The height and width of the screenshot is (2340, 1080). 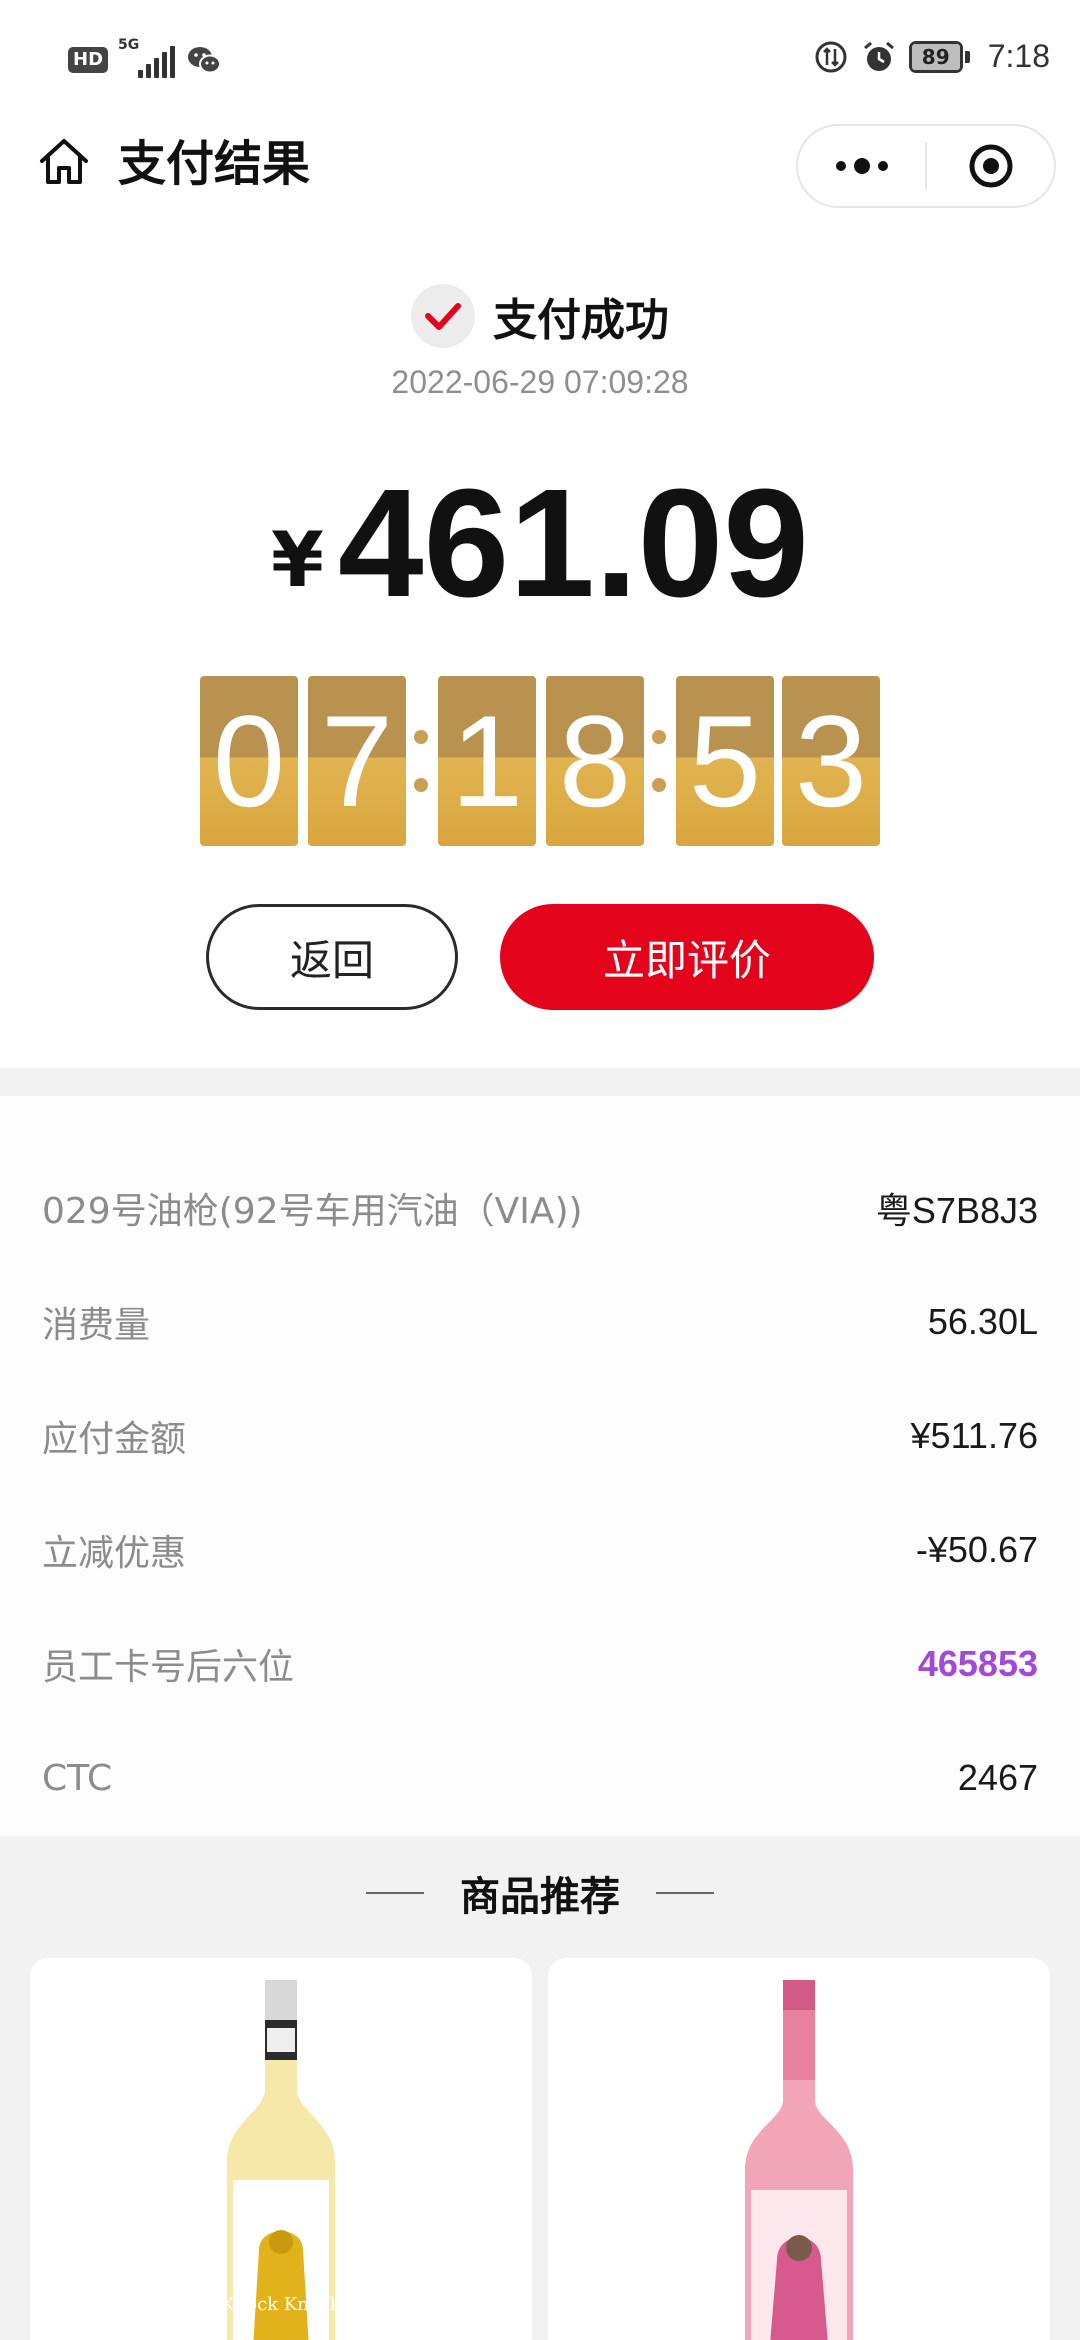 I want to click on home-icon, so click(x=64, y=162).